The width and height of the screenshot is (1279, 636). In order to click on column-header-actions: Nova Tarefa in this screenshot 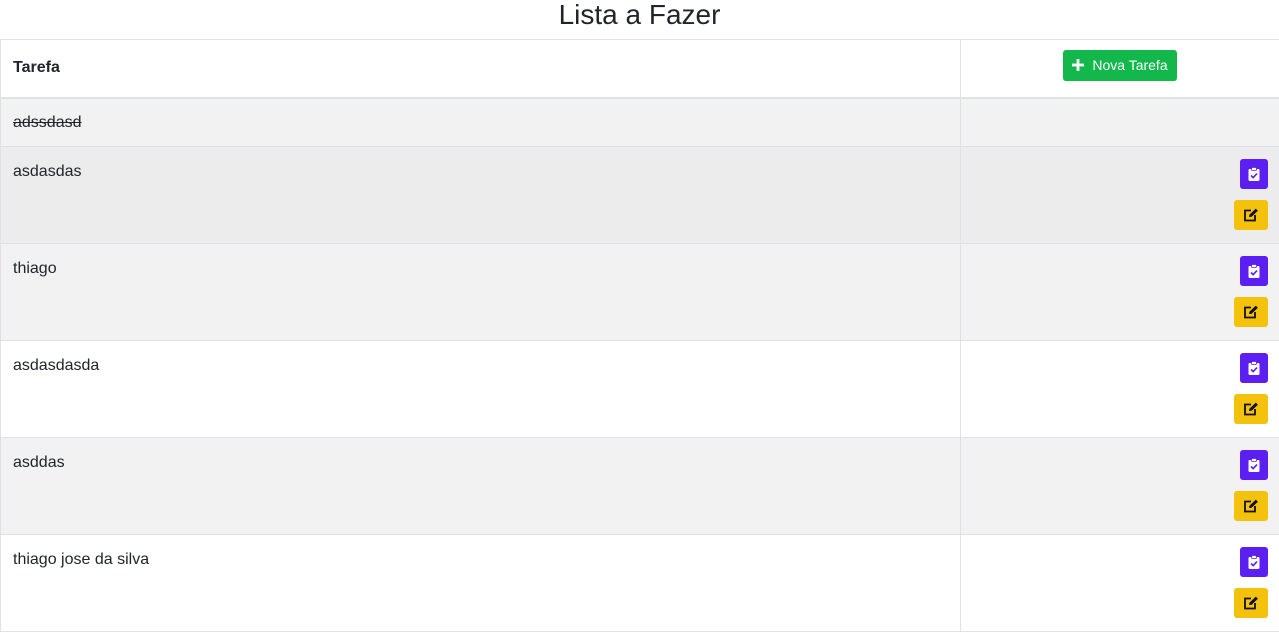, I will do `click(1119, 69)`.